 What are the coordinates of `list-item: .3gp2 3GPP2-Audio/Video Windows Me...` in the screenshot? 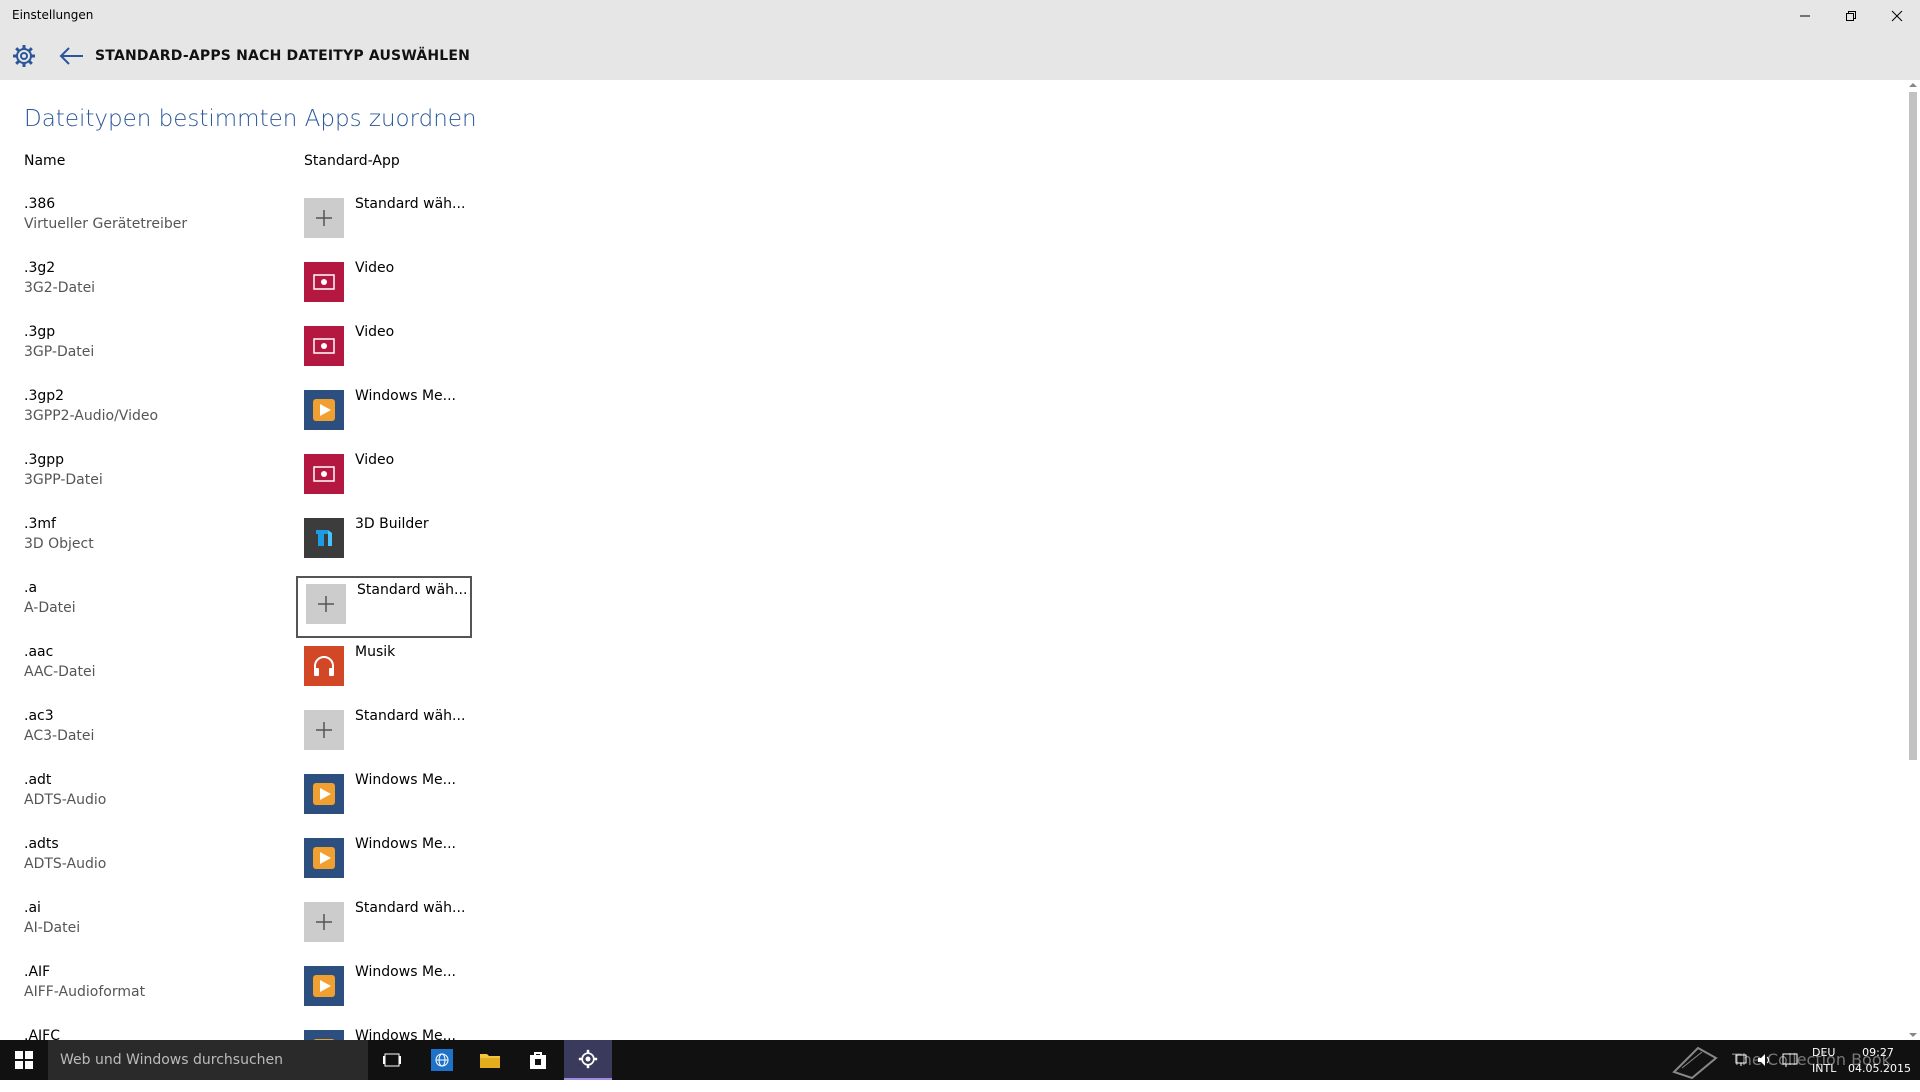 It's located at (300, 420).